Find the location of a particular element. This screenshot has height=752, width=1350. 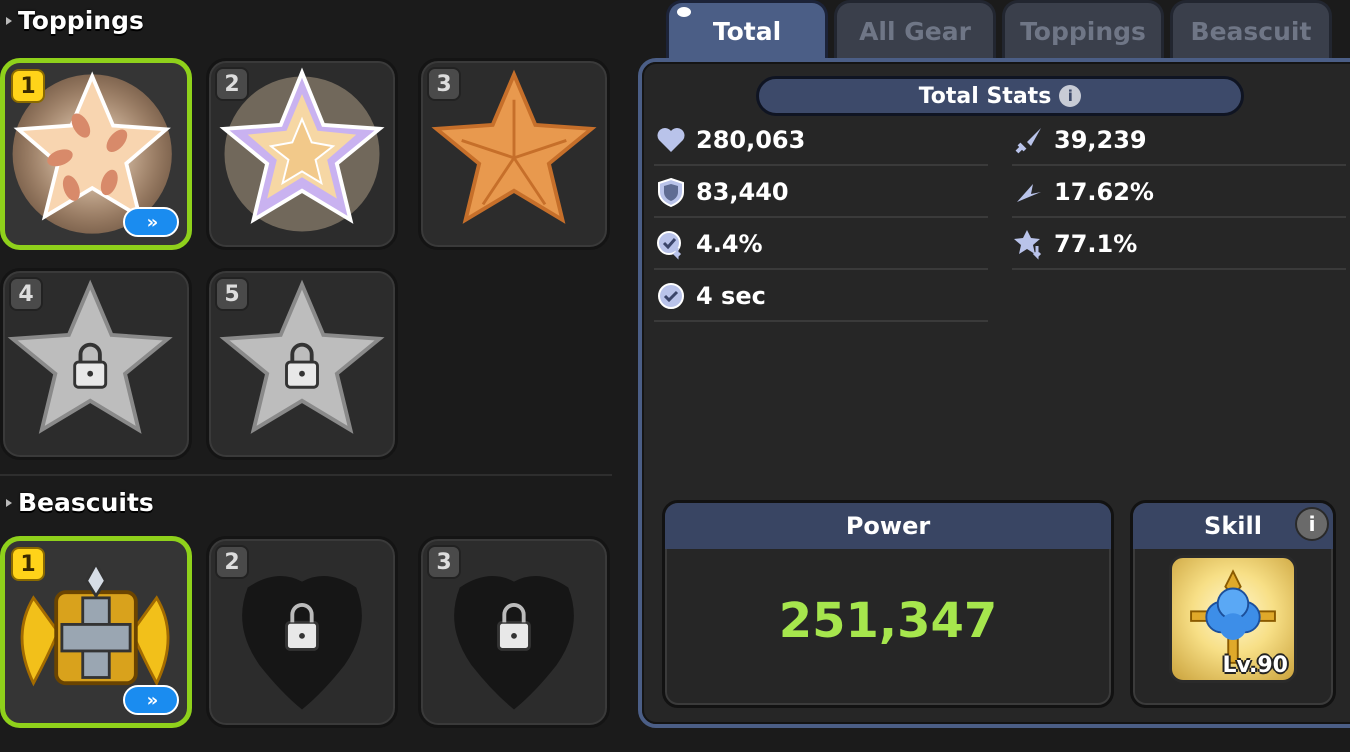

skill-level: Lv.90 is located at coordinates (1255, 665).